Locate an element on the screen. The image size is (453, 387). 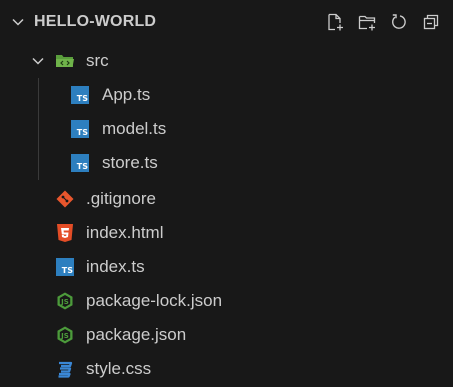
explorer-actions is located at coordinates (383, 22).